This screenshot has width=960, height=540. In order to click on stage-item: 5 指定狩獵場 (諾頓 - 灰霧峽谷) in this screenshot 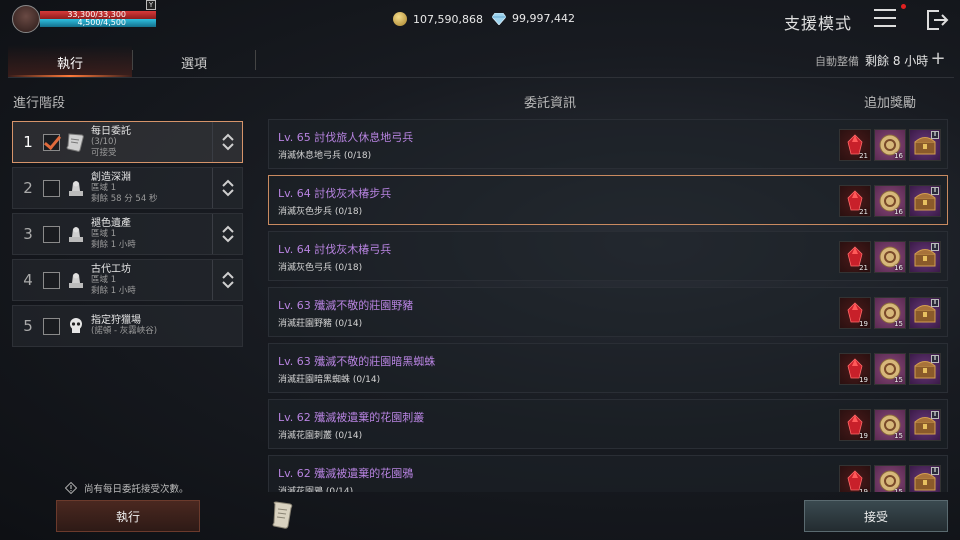, I will do `click(127, 326)`.